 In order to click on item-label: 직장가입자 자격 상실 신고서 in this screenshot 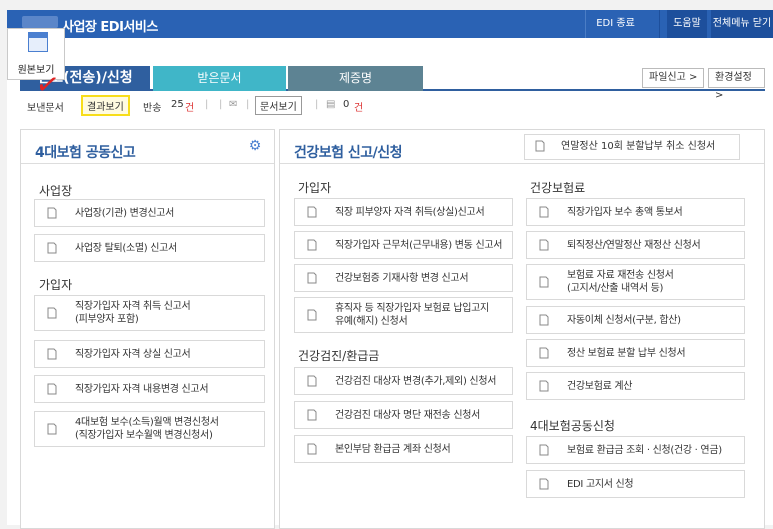, I will do `click(133, 354)`.